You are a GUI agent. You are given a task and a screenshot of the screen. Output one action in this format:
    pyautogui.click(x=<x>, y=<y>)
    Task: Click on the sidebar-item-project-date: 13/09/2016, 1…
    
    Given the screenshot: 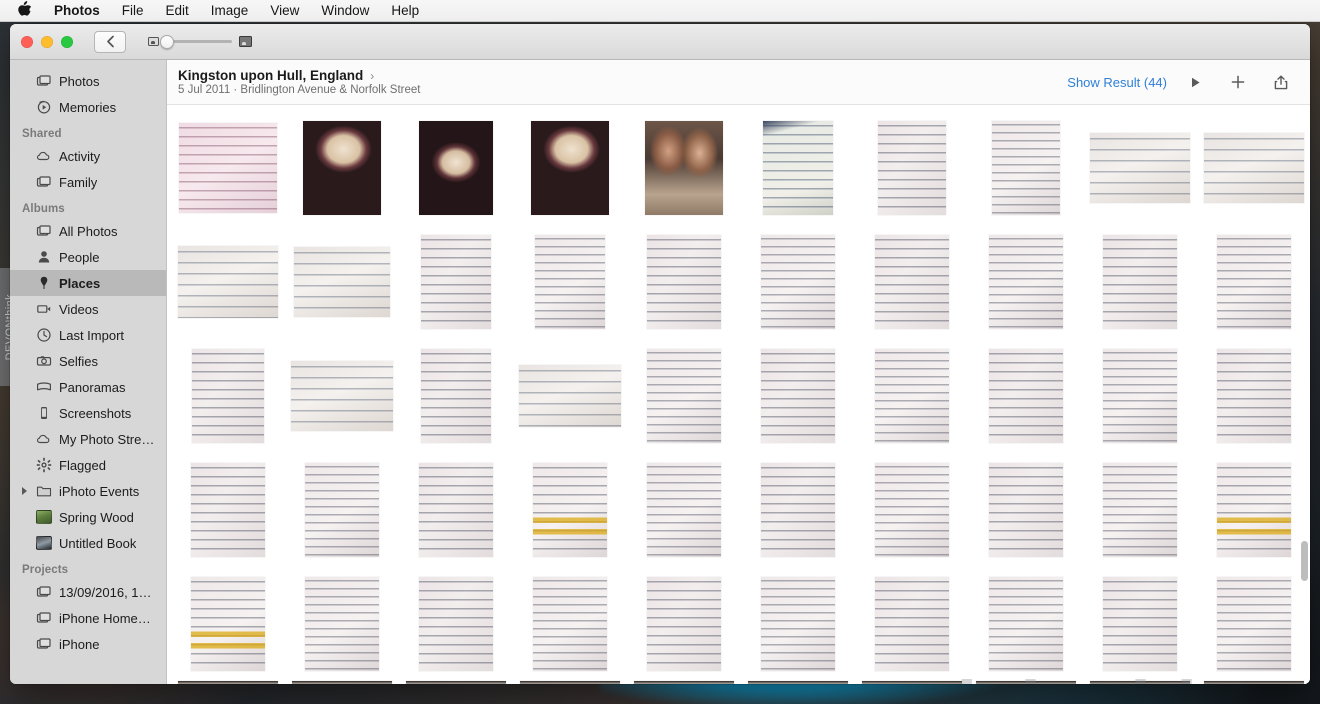 What is the action you would take?
    pyautogui.click(x=88, y=592)
    